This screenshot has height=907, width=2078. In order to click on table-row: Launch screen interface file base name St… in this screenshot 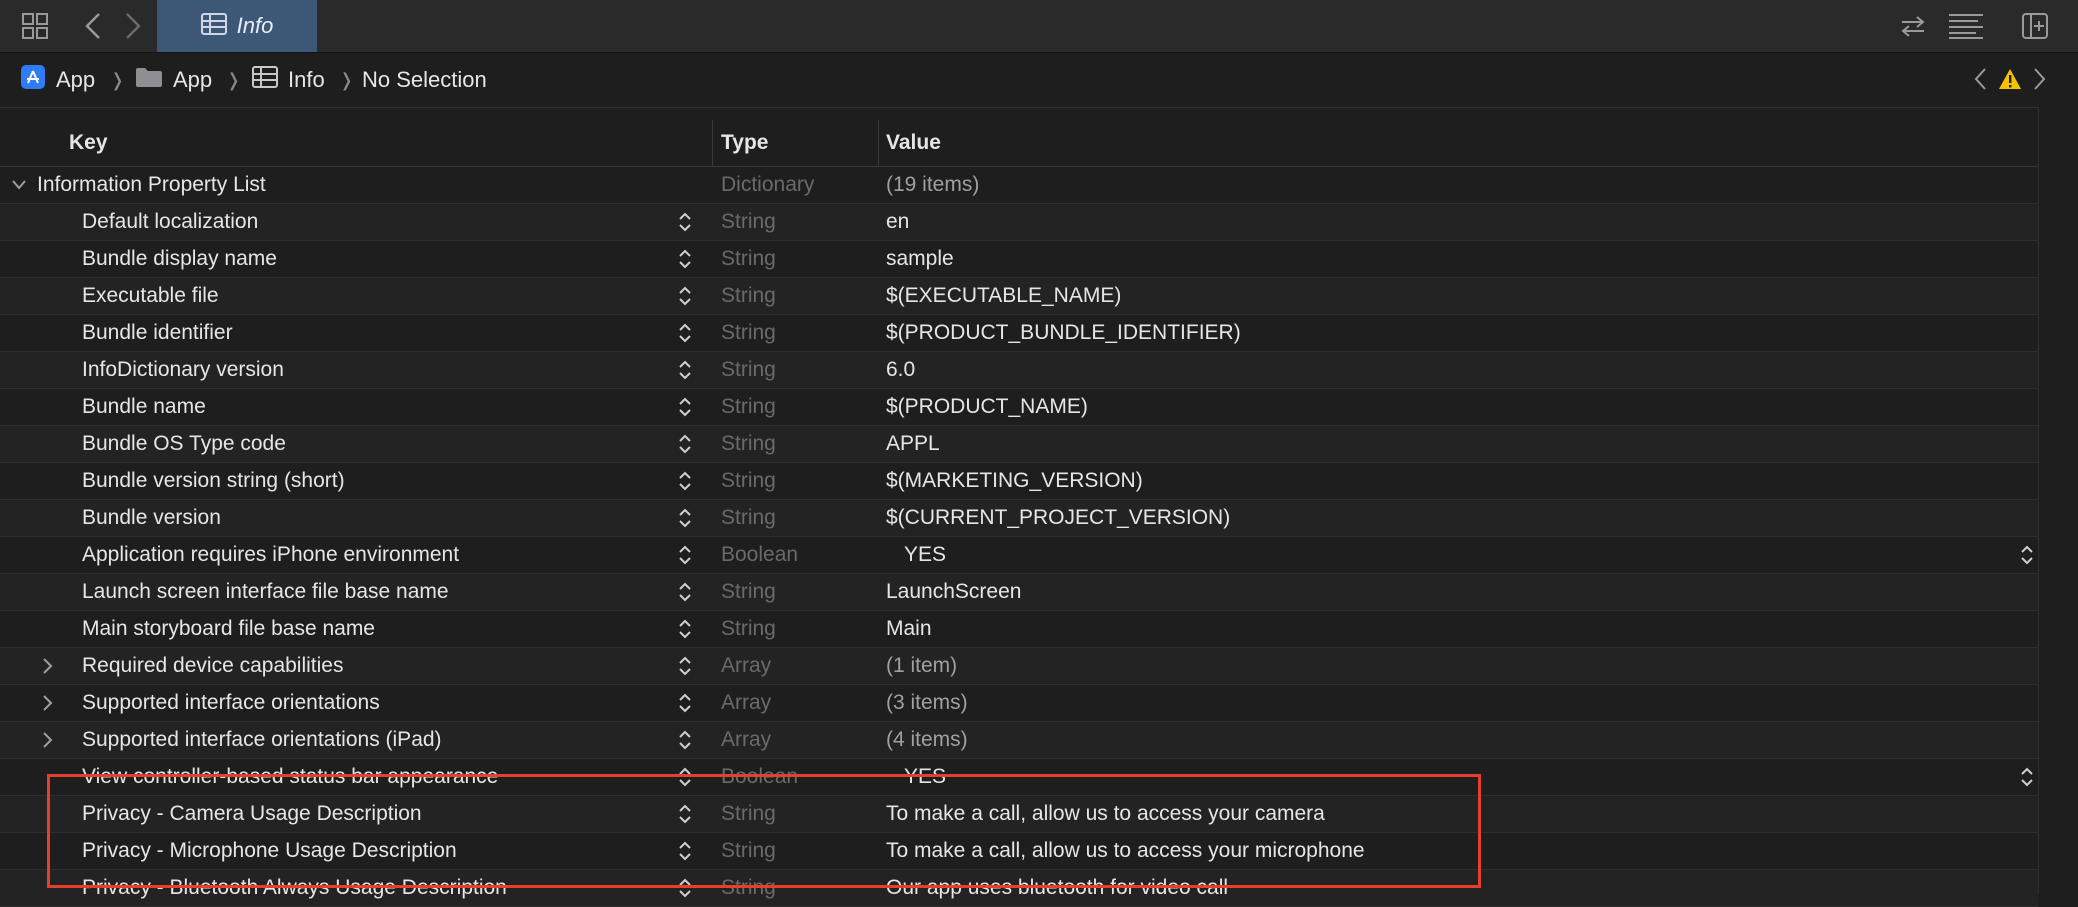, I will do `click(1019, 592)`.